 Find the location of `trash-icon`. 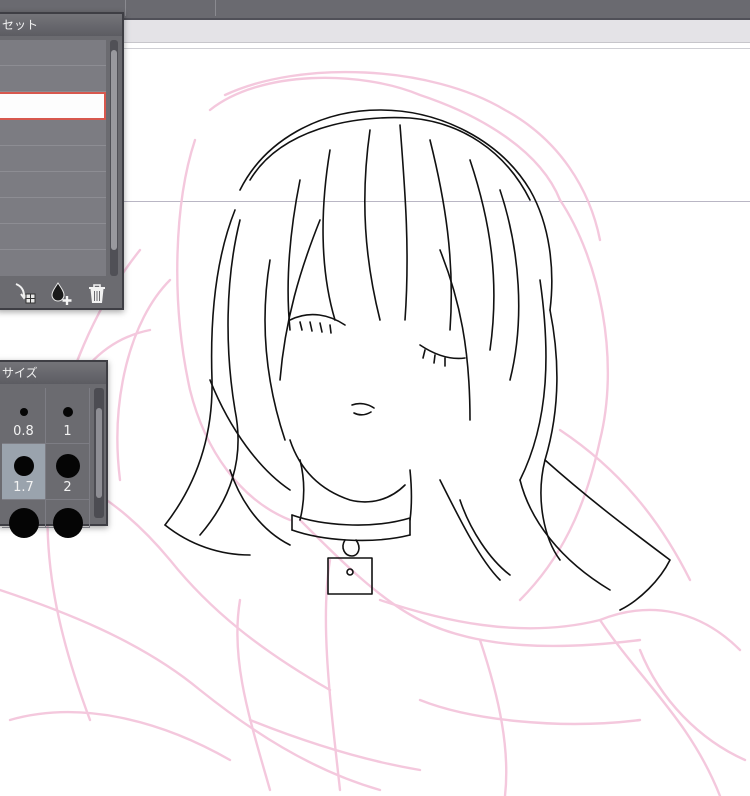

trash-icon is located at coordinates (97, 293).